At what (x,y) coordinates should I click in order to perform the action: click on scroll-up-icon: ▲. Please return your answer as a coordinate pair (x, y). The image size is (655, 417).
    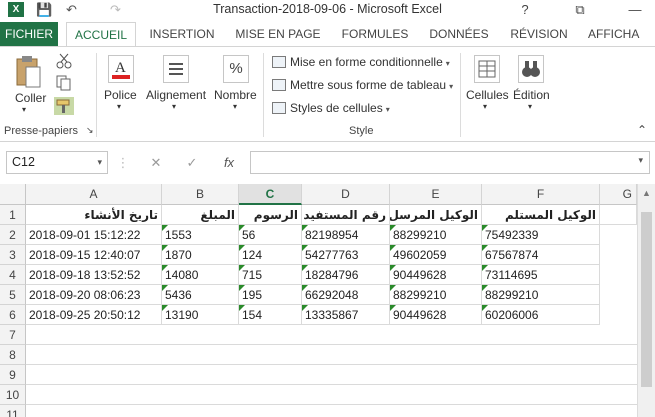
    Looking at the image, I should click on (646, 193).